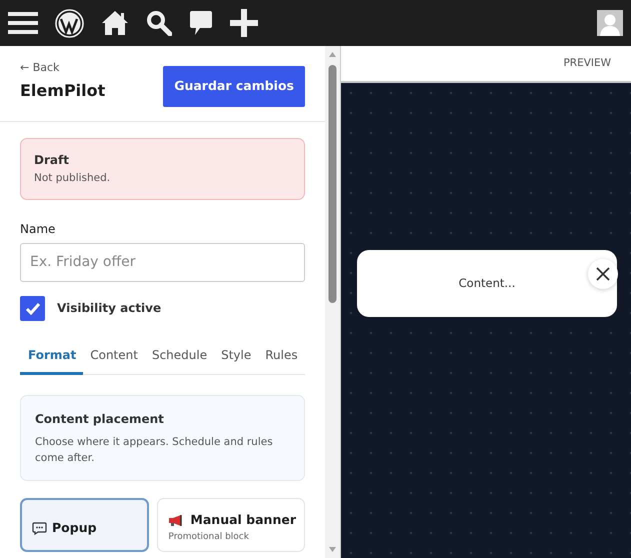 This screenshot has width=631, height=558. I want to click on tab: Style, so click(236, 356).